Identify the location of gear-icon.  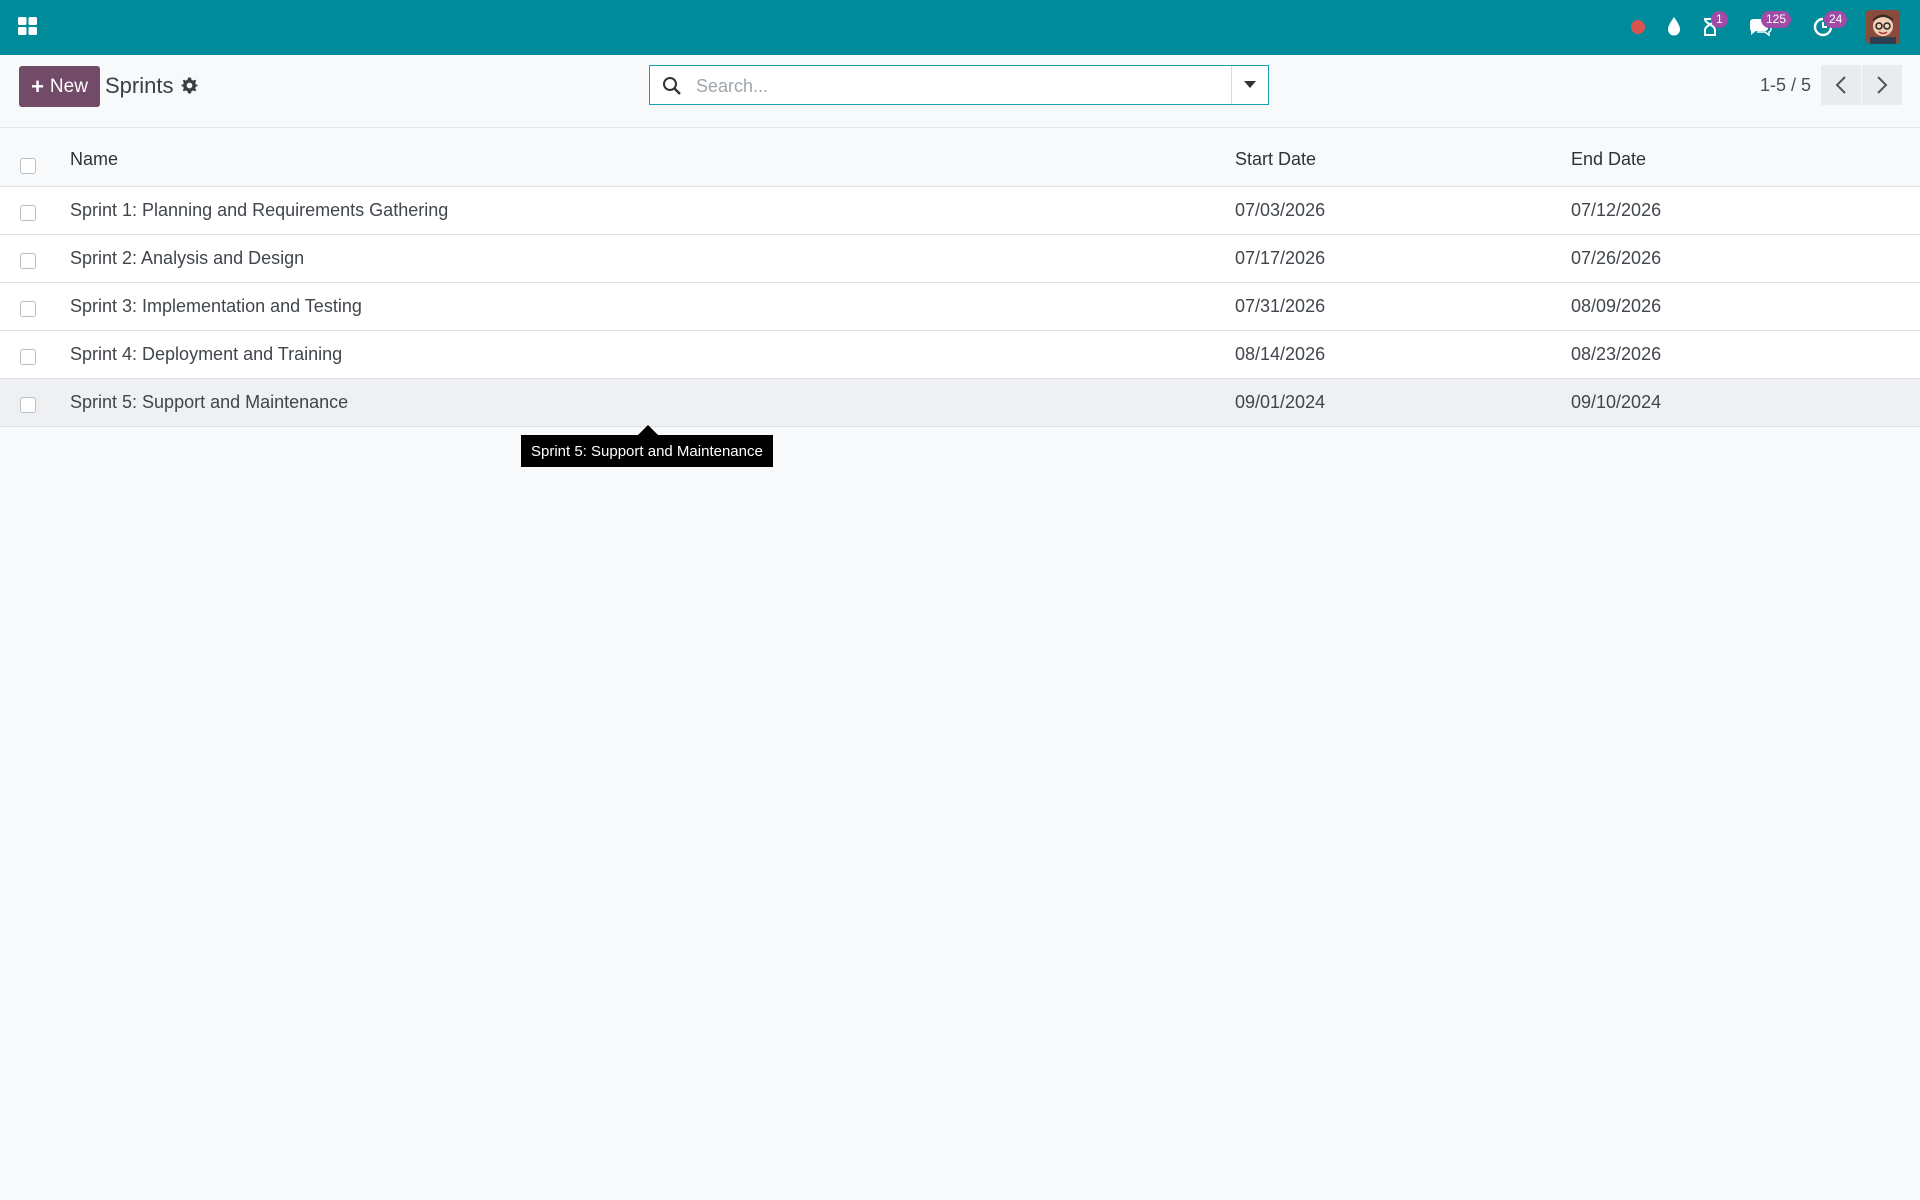
(189, 85).